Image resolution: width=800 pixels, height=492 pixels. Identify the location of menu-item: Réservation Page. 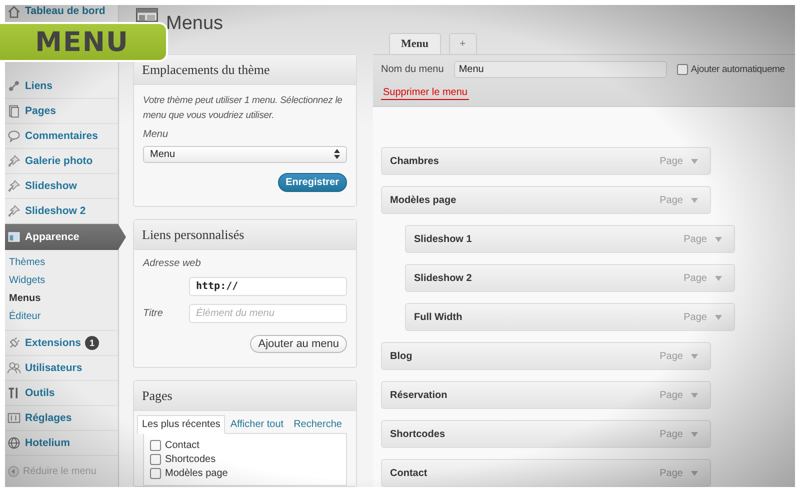
(546, 395).